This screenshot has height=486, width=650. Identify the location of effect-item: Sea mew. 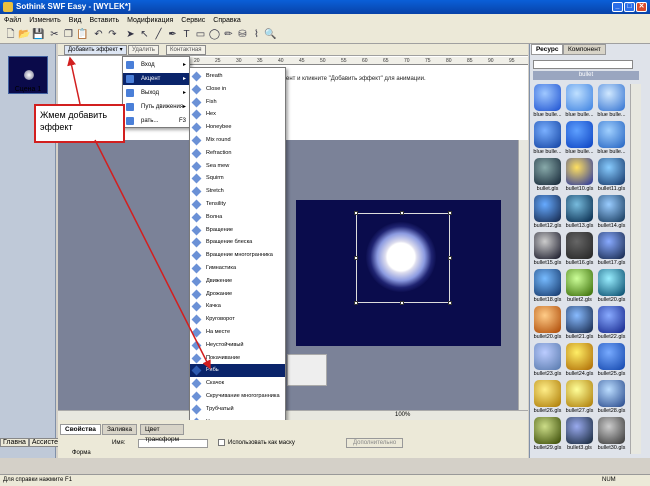
(237, 166).